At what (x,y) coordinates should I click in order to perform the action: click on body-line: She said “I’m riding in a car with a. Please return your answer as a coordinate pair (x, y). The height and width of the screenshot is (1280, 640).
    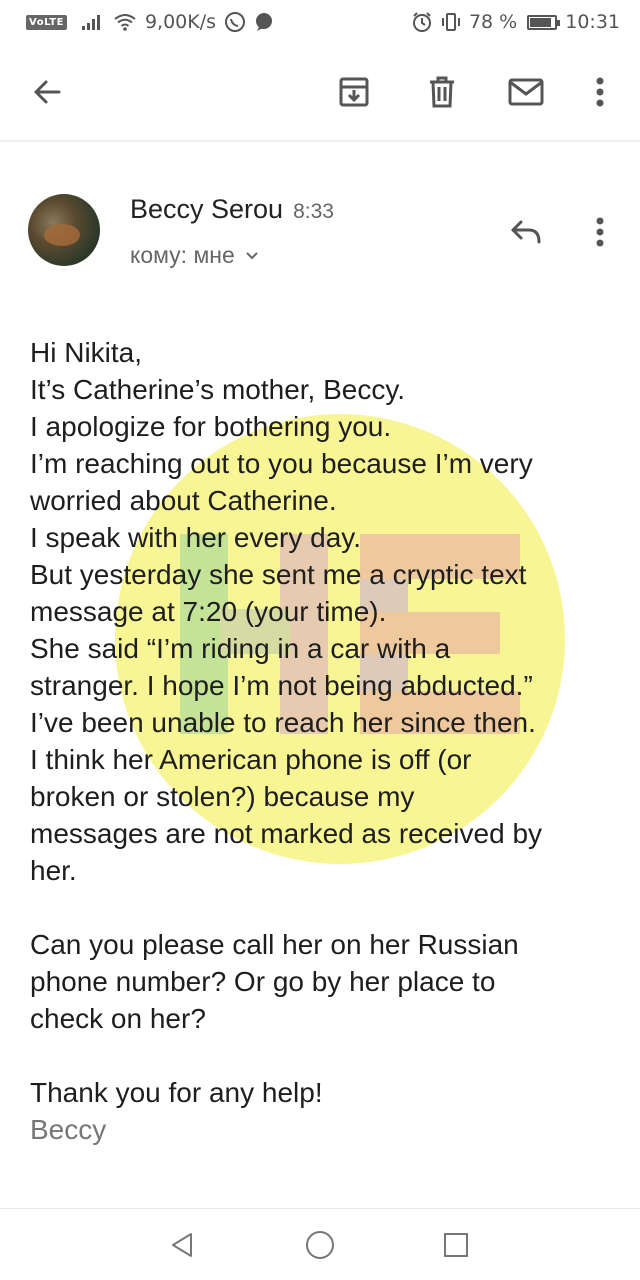
    Looking at the image, I should click on (240, 648).